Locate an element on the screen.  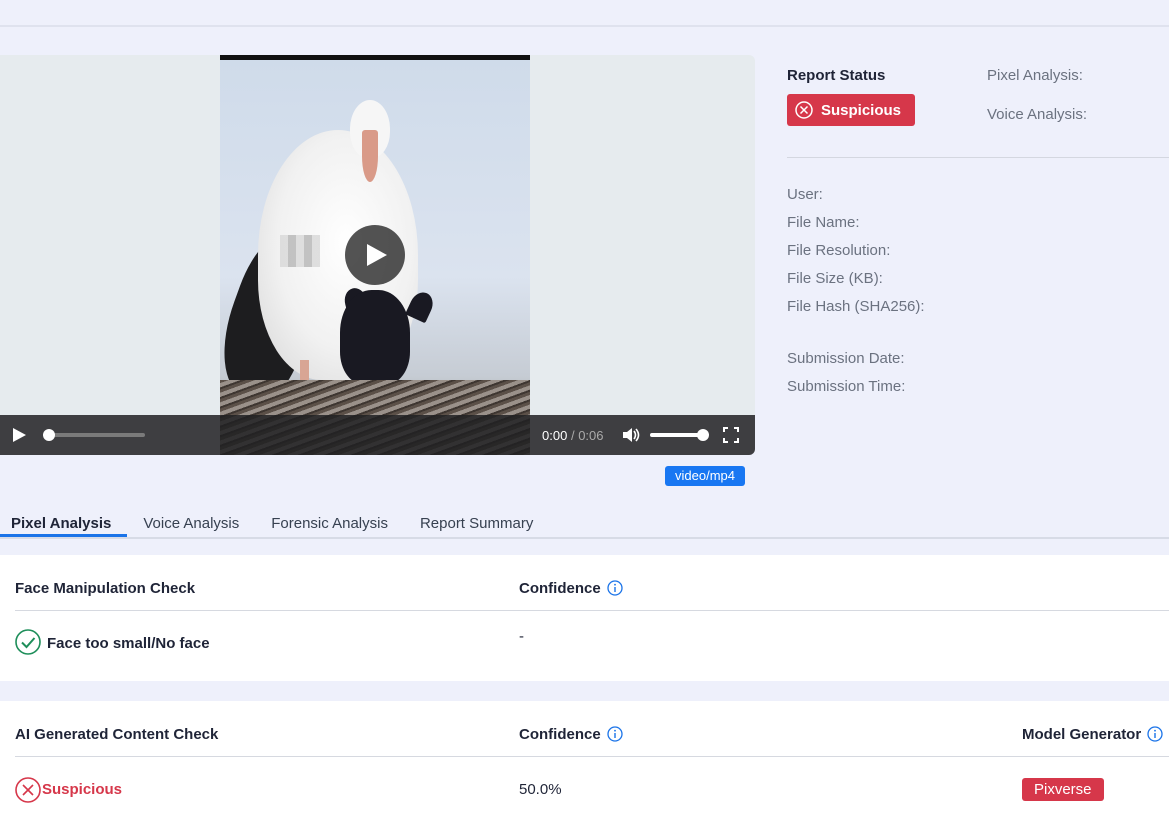
volume-icon is located at coordinates (631, 435).